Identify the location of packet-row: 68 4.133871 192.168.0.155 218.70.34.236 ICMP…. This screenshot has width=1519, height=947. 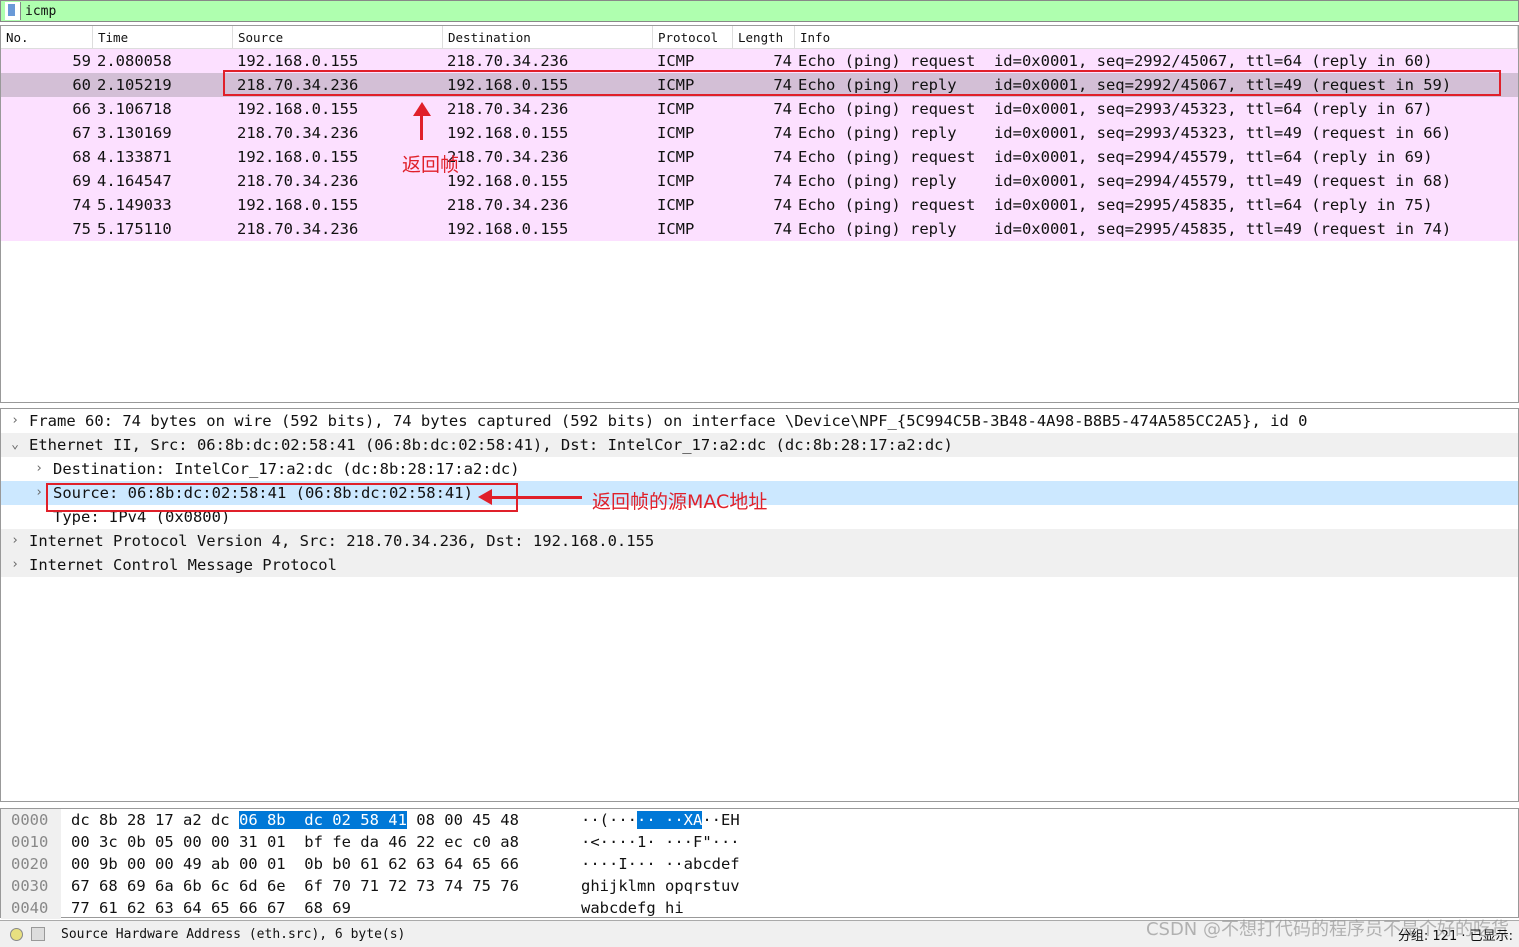
(759, 157).